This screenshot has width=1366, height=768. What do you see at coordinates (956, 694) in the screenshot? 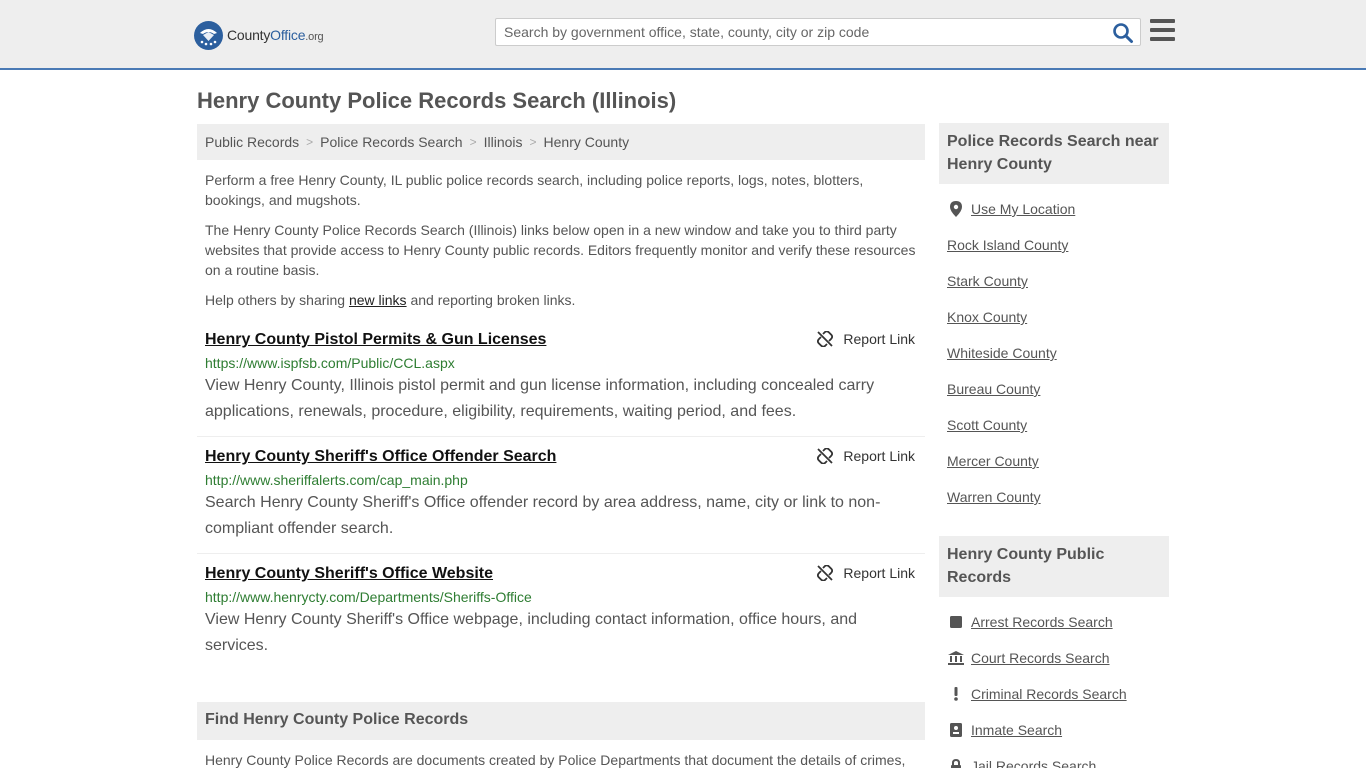
I see `exclamation-icon` at bounding box center [956, 694].